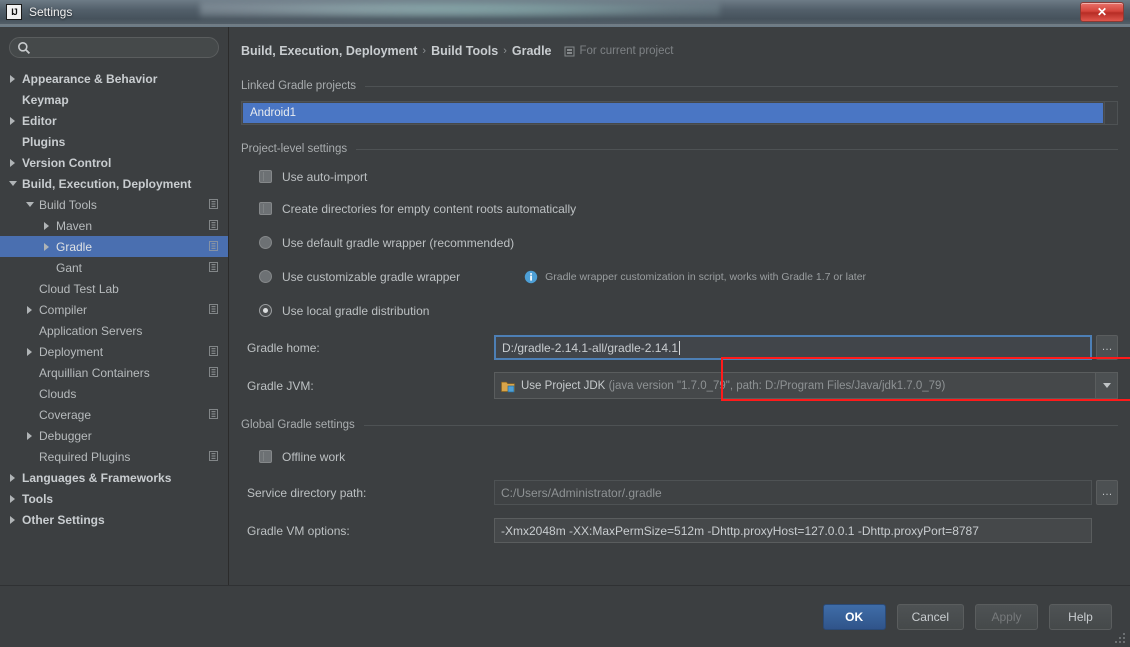  I want to click on sidebar-item-label: Application Servers, so click(91, 330).